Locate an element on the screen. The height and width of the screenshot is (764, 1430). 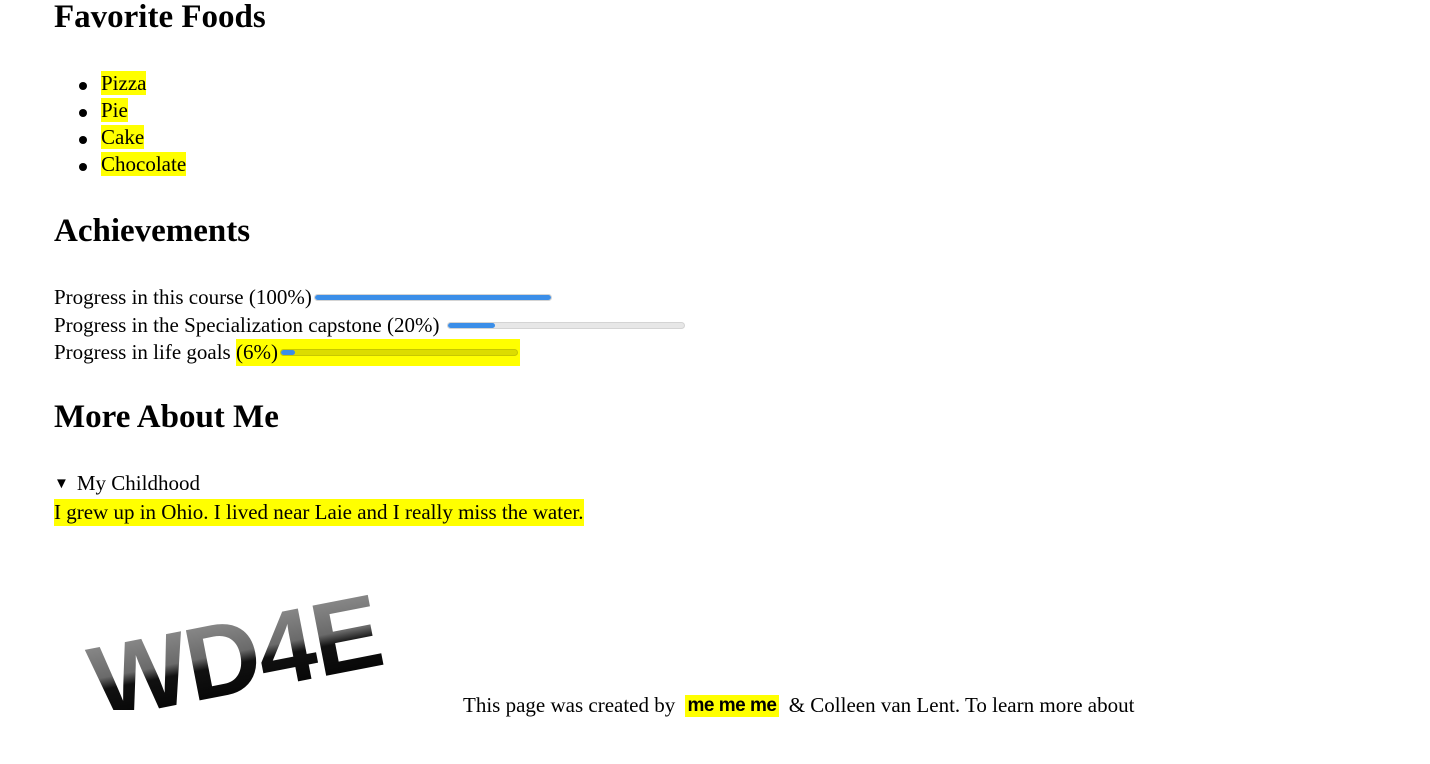
author-name: me me me is located at coordinates (732, 706).